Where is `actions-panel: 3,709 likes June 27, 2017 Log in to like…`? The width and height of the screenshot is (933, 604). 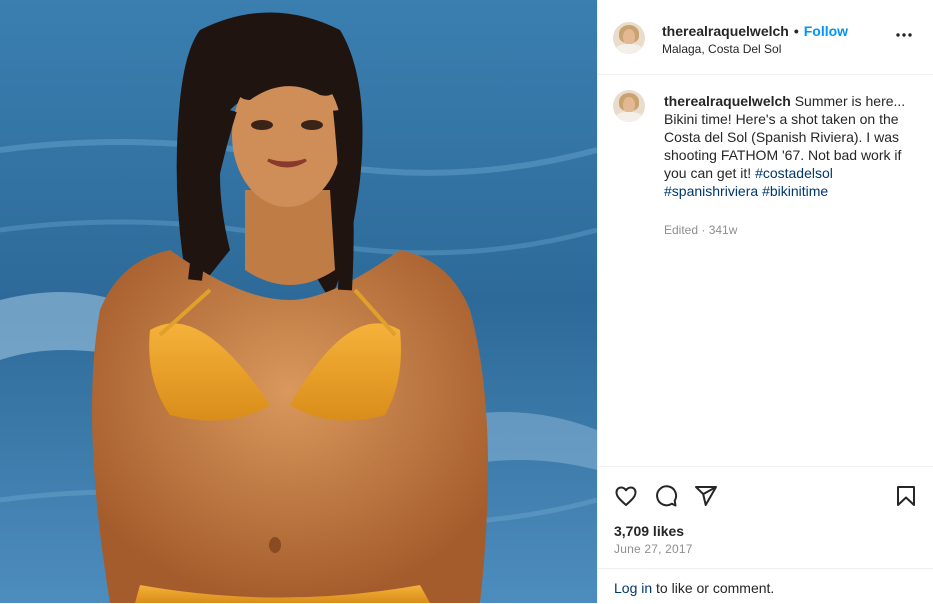
actions-panel: 3,709 likes June 27, 2017 Log in to like… is located at coordinates (765, 534).